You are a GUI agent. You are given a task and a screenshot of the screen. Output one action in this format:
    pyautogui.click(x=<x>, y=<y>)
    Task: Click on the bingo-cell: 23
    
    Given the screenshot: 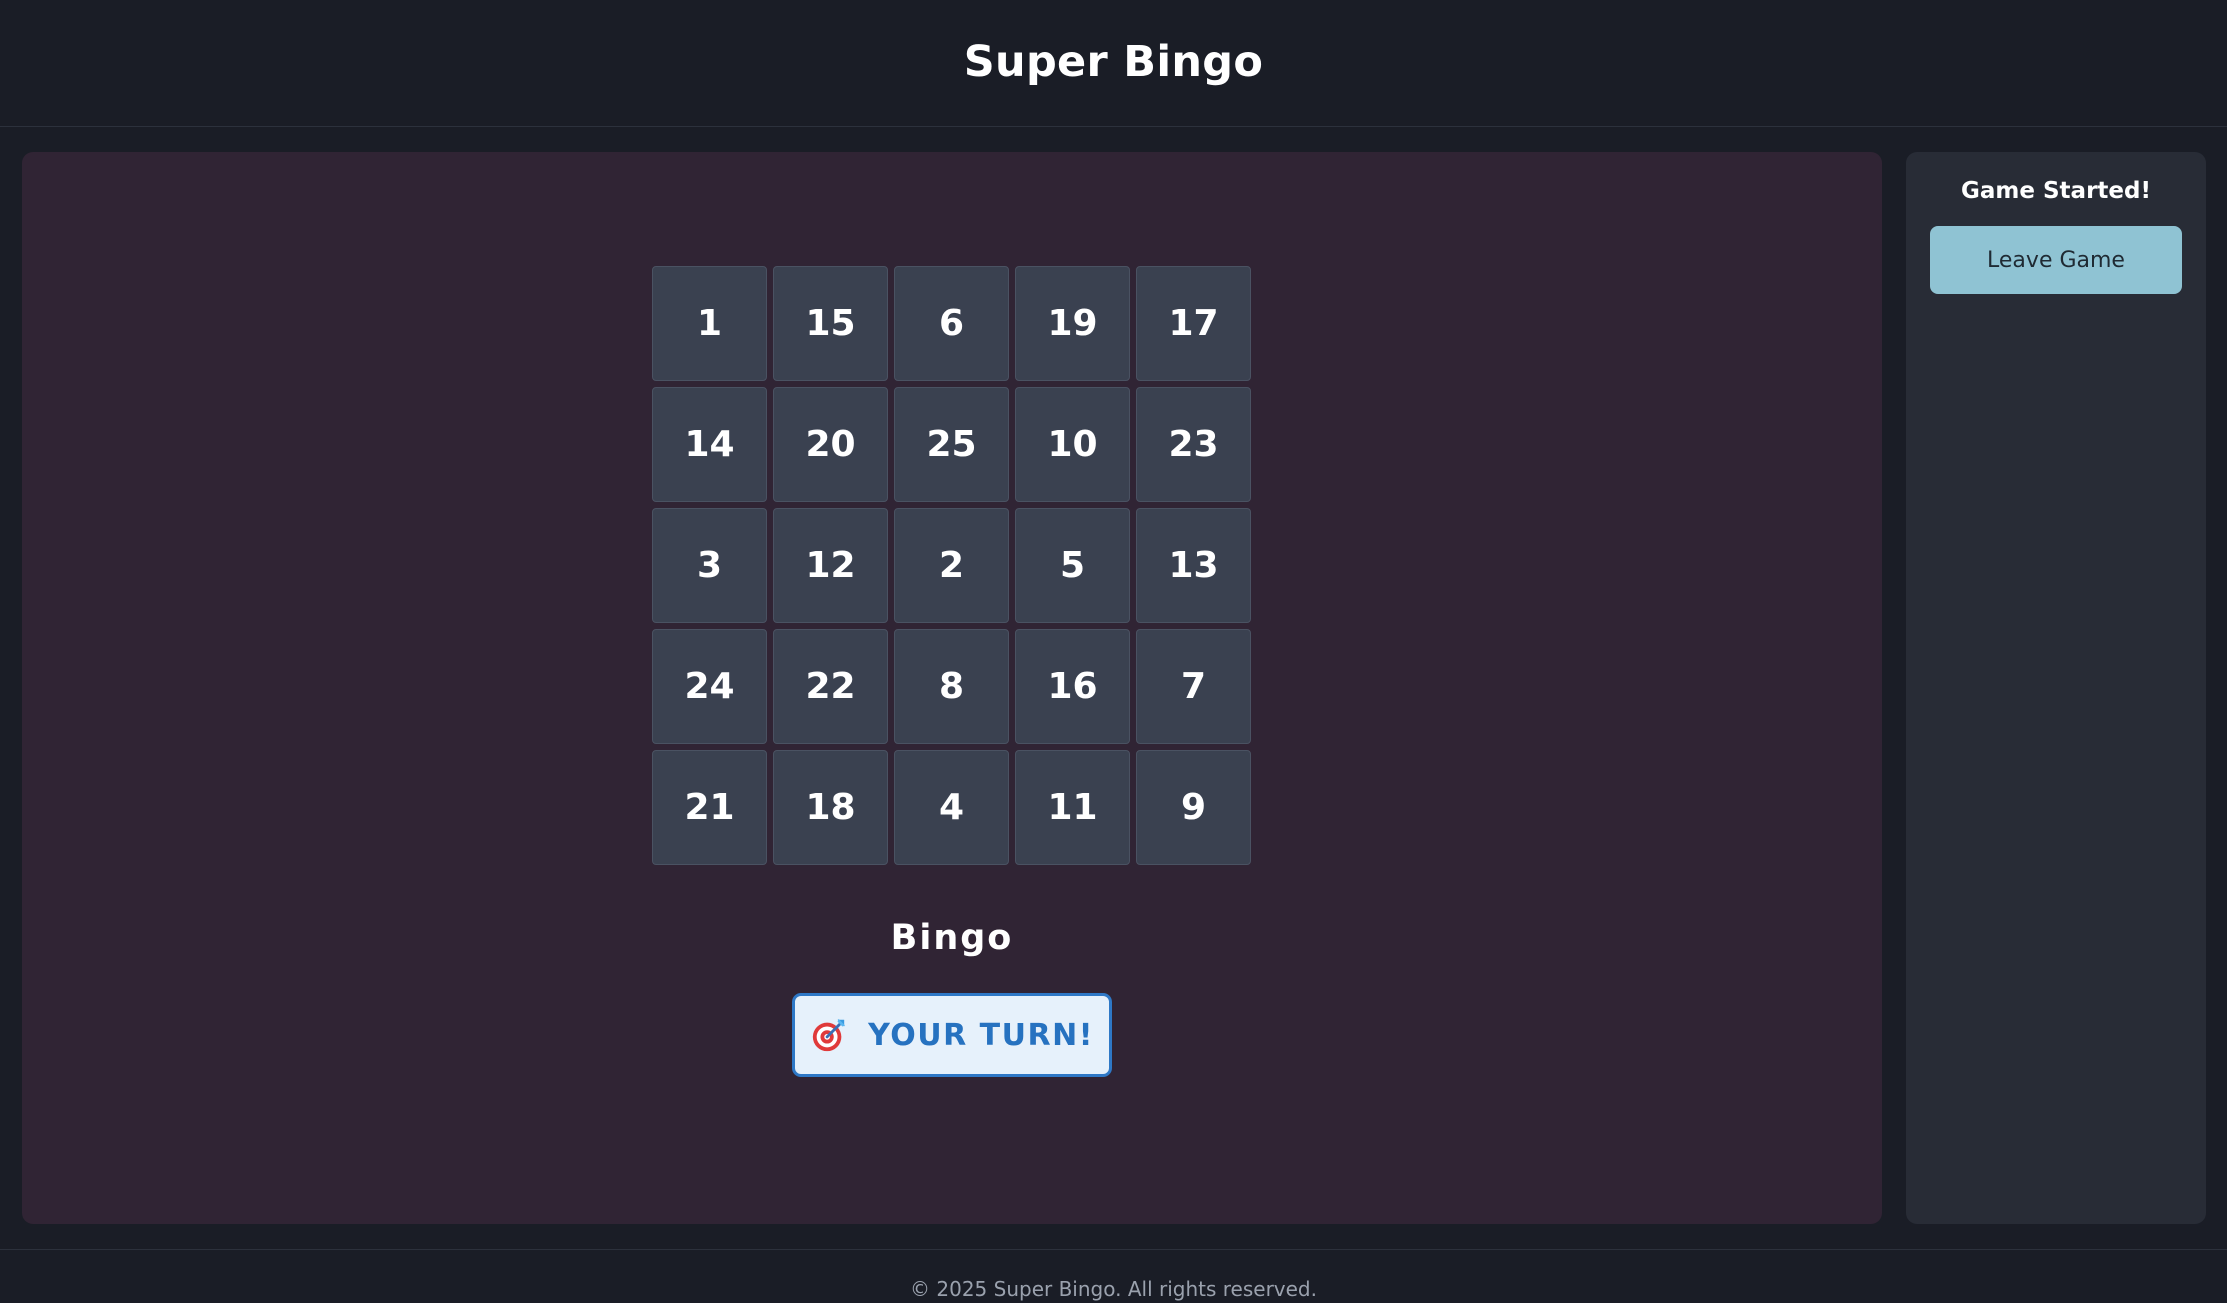 What is the action you would take?
    pyautogui.click(x=1193, y=444)
    